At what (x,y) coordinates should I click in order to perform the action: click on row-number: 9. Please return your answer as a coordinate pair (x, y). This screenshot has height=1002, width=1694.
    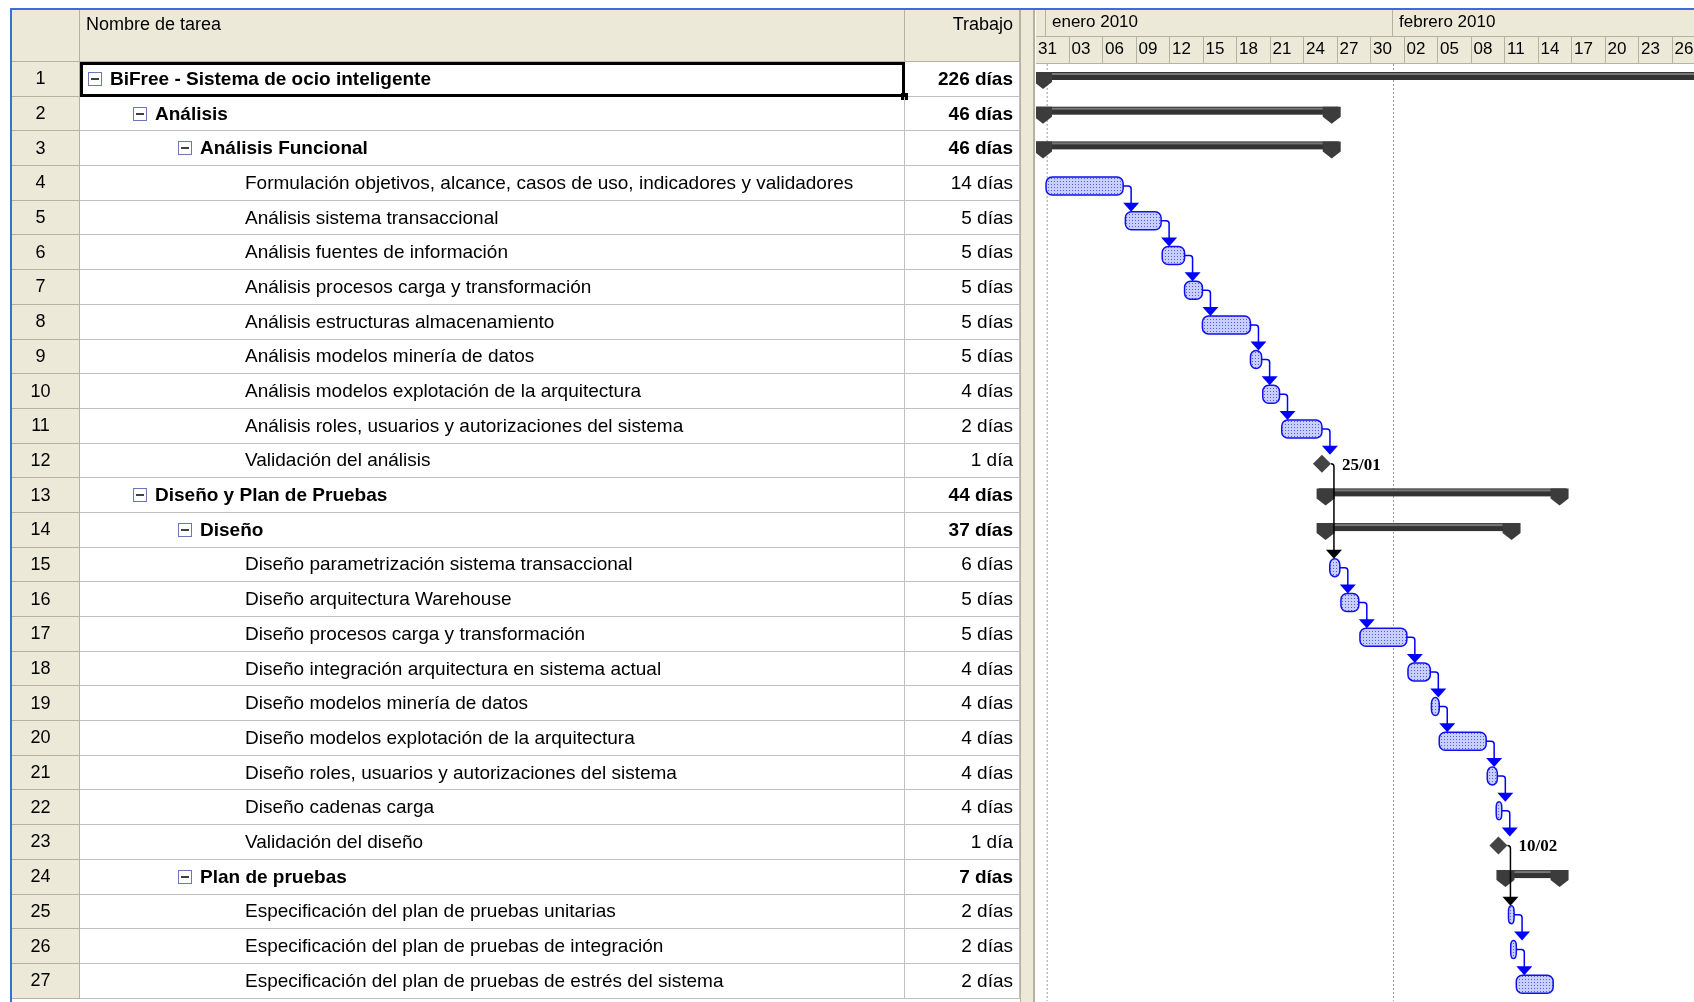
    Looking at the image, I should click on (46, 357).